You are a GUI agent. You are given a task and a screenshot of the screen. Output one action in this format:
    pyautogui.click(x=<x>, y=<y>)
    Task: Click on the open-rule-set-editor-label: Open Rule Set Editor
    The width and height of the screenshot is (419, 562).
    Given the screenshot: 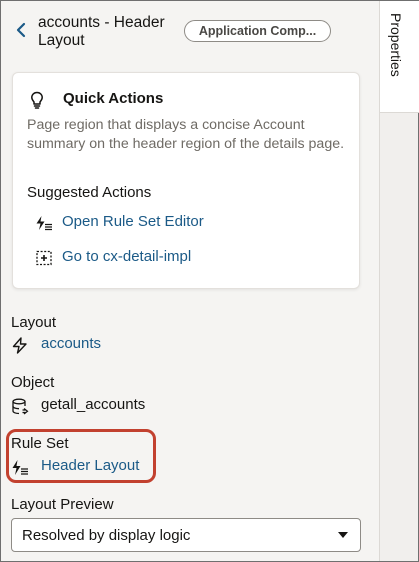 What is the action you would take?
    pyautogui.click(x=133, y=221)
    